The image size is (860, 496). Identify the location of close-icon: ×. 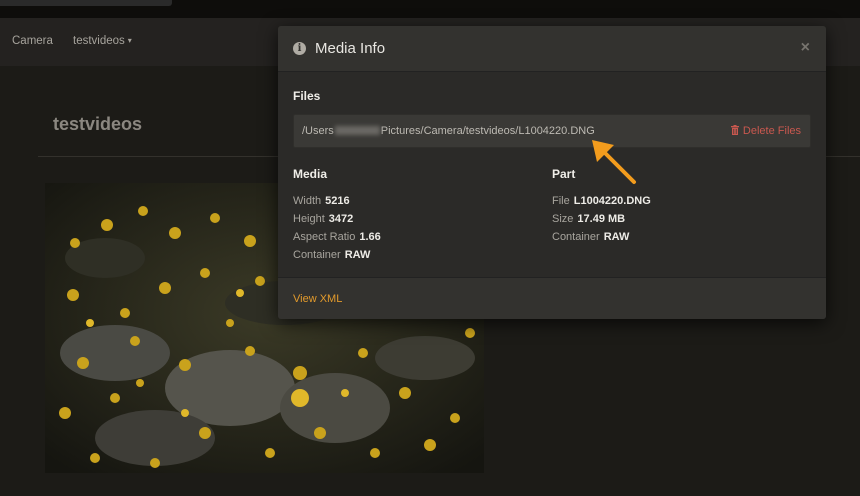
(805, 48).